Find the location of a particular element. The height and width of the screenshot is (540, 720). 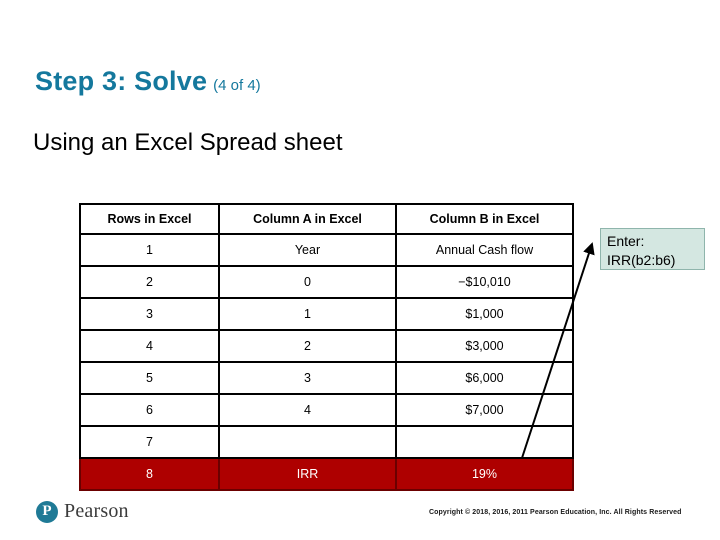

table-row: 3 1 $1,000 is located at coordinates (326, 314).